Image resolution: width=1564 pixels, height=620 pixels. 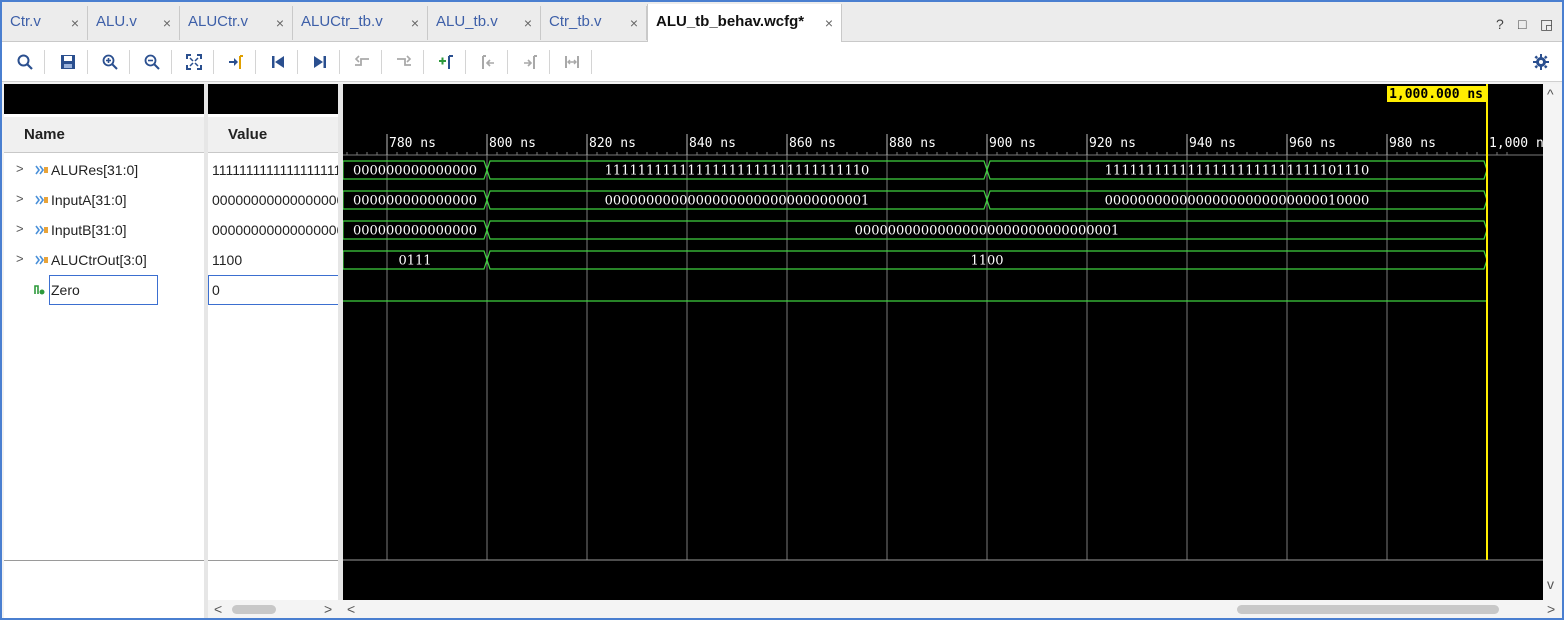 What do you see at coordinates (812, 143) in the screenshot?
I see `time-tick-label: 860 ns` at bounding box center [812, 143].